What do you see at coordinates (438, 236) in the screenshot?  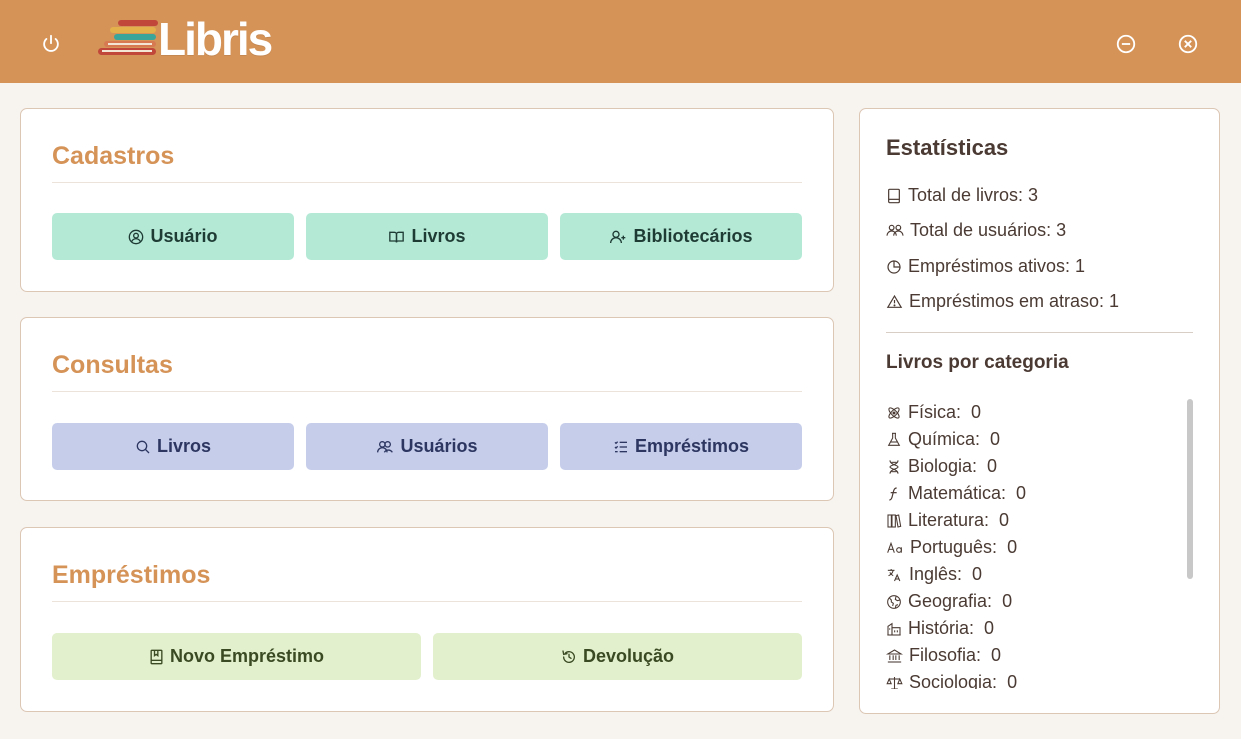 I see `cadastro-livros-label: Livros` at bounding box center [438, 236].